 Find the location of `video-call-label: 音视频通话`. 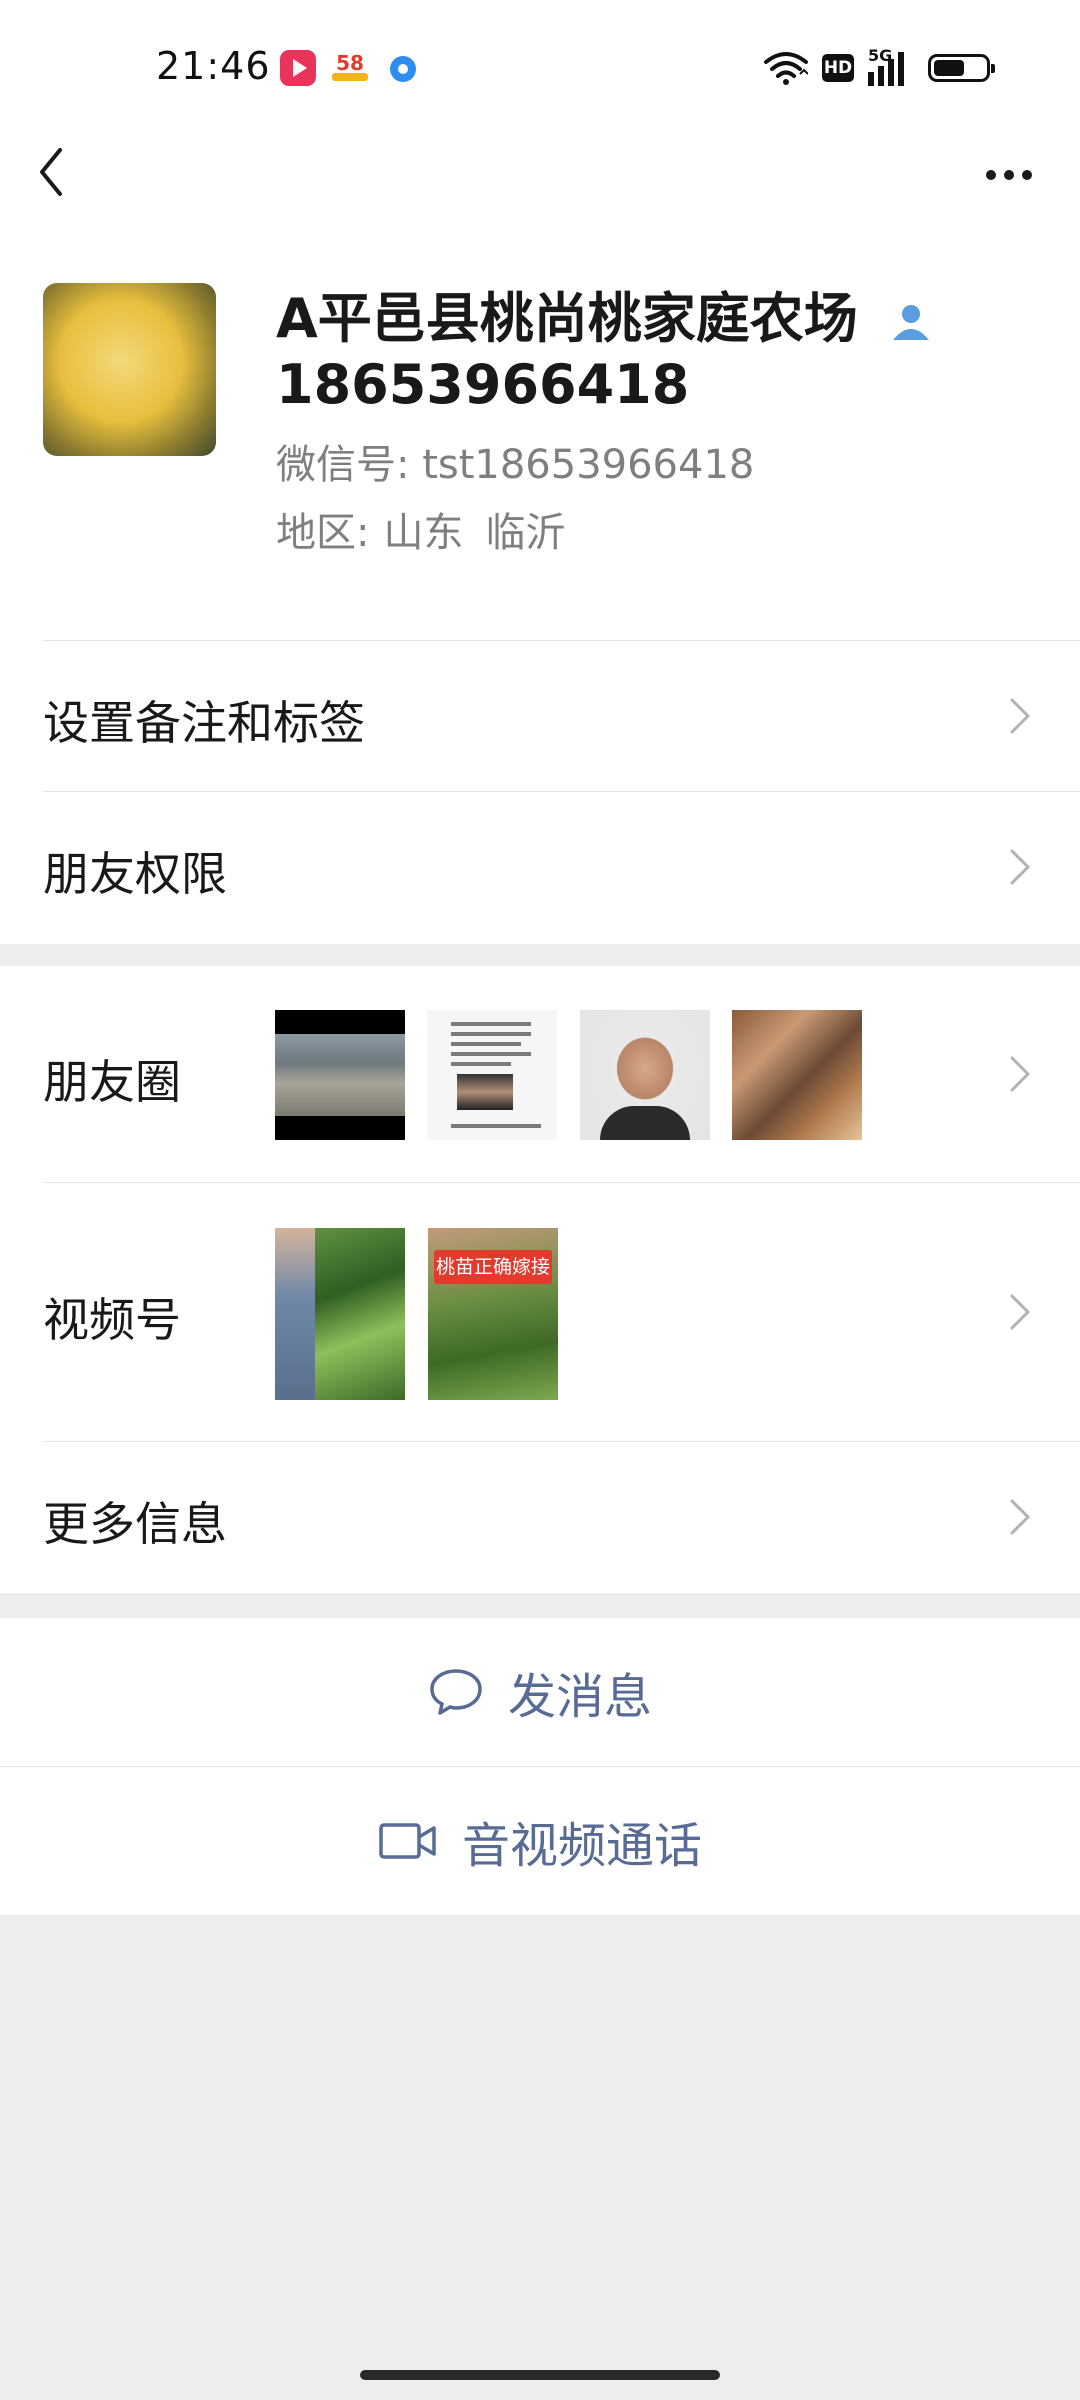

video-call-label: 音视频通话 is located at coordinates (581, 1846).